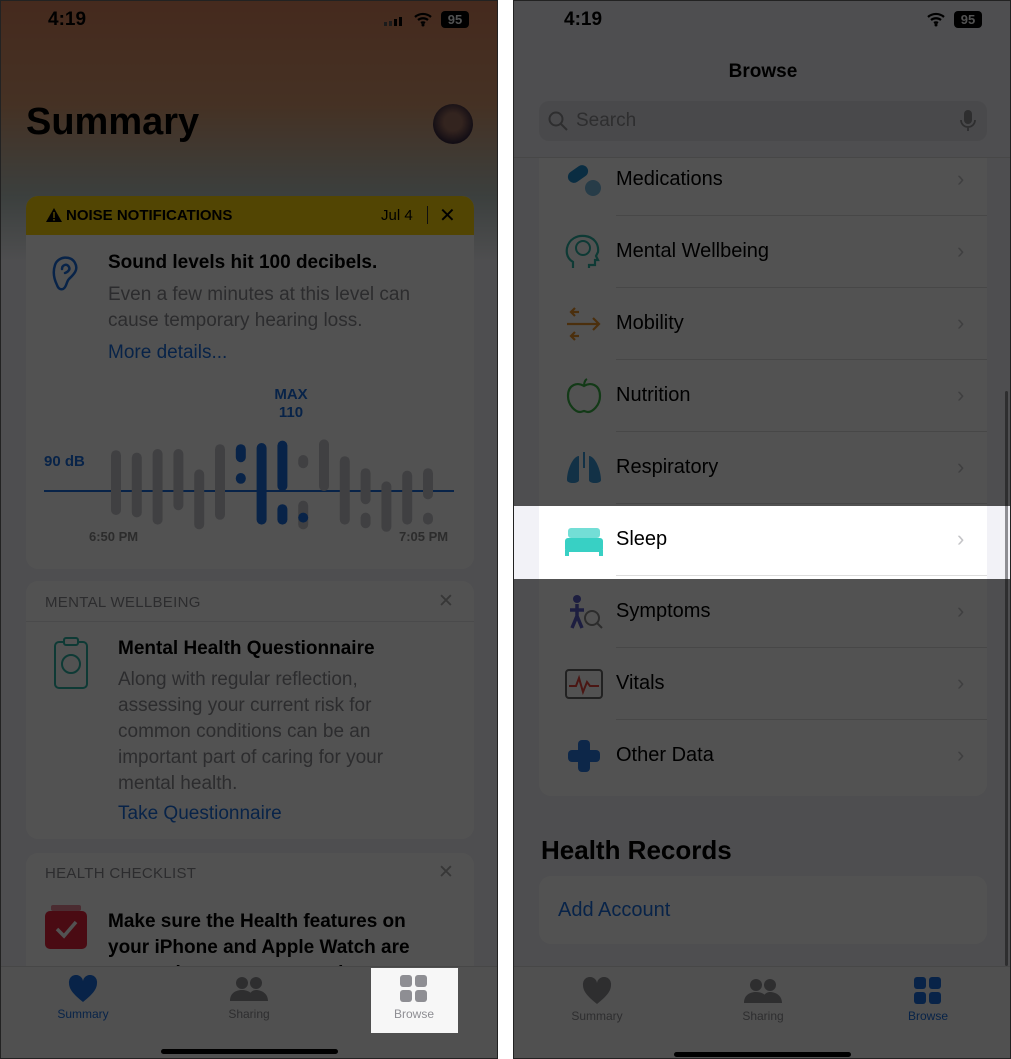 The image size is (1011, 1059). I want to click on notification-body-1: Even a few minutes at this level can, so click(259, 294).